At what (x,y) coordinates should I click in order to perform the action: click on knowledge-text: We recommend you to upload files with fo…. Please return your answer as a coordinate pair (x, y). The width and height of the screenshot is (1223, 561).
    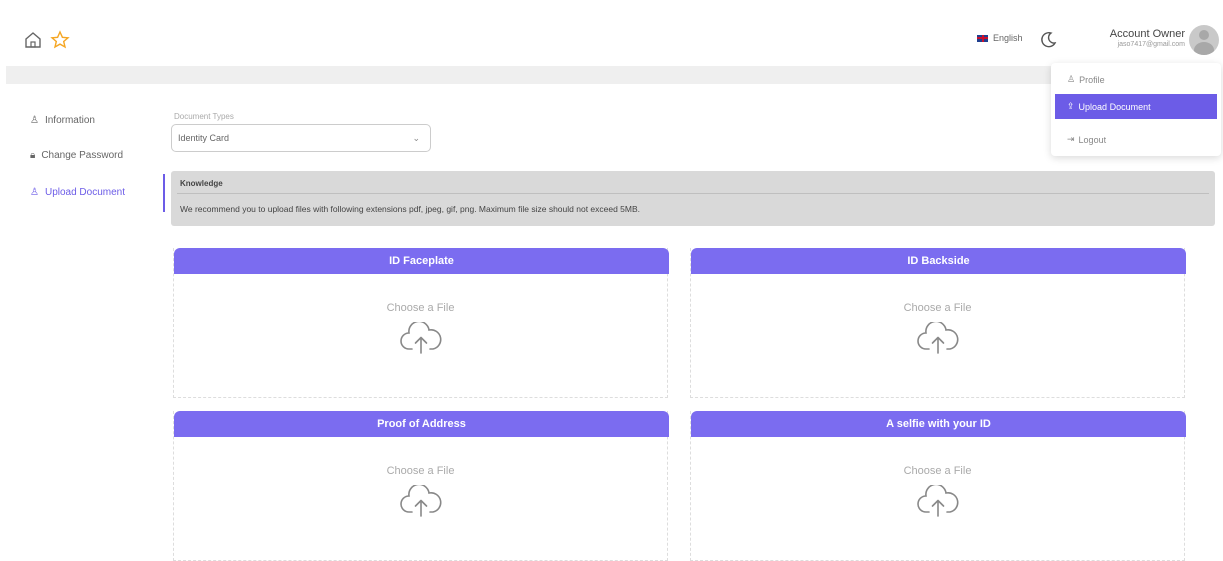
    Looking at the image, I should click on (410, 209).